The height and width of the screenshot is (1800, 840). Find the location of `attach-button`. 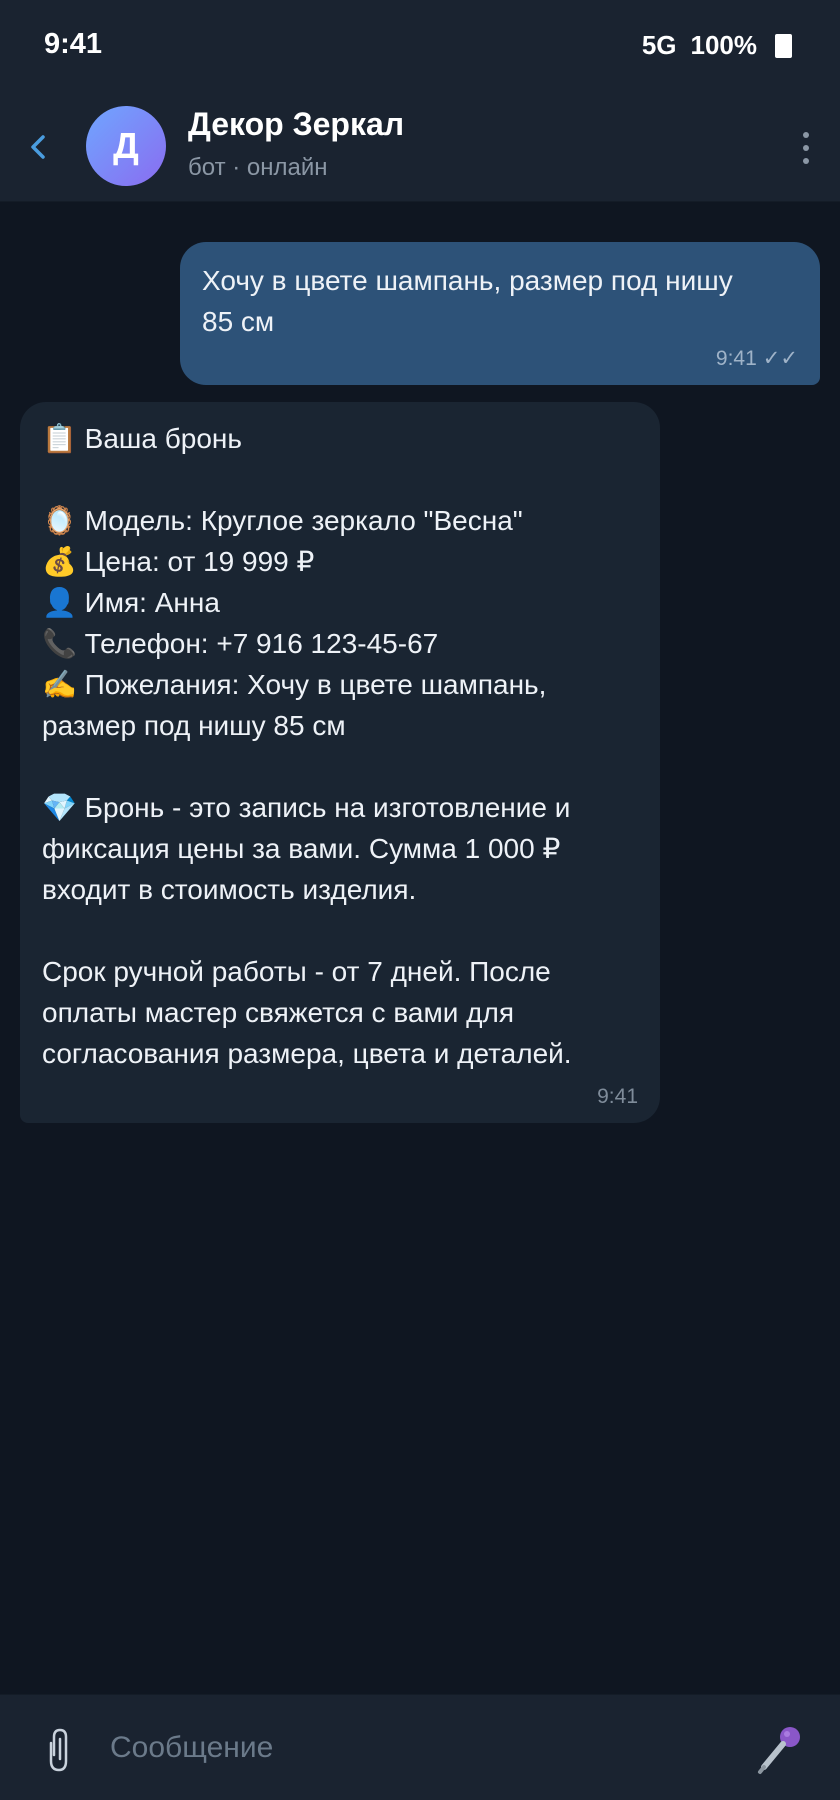

attach-button is located at coordinates (60, 1750).